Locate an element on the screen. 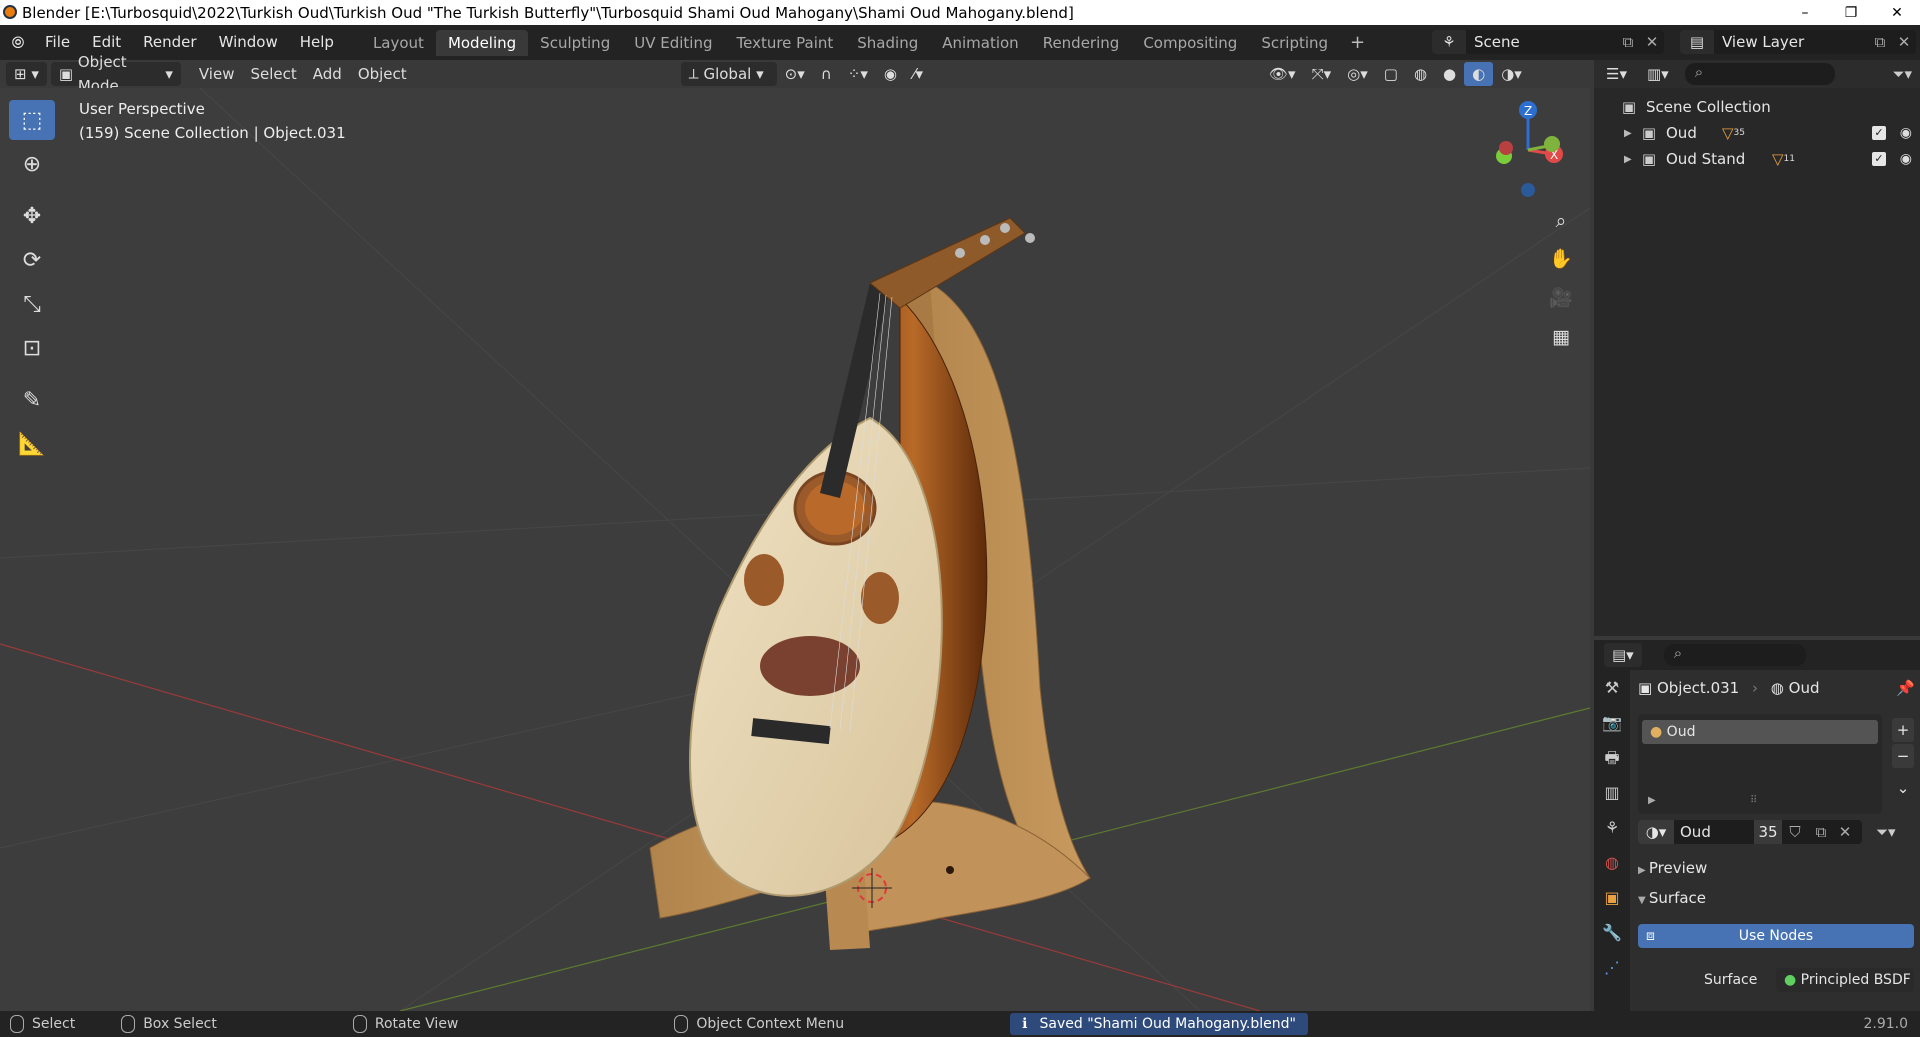 The height and width of the screenshot is (1037, 1920). outliner-editor-icon: ☰▾ is located at coordinates (1616, 74).